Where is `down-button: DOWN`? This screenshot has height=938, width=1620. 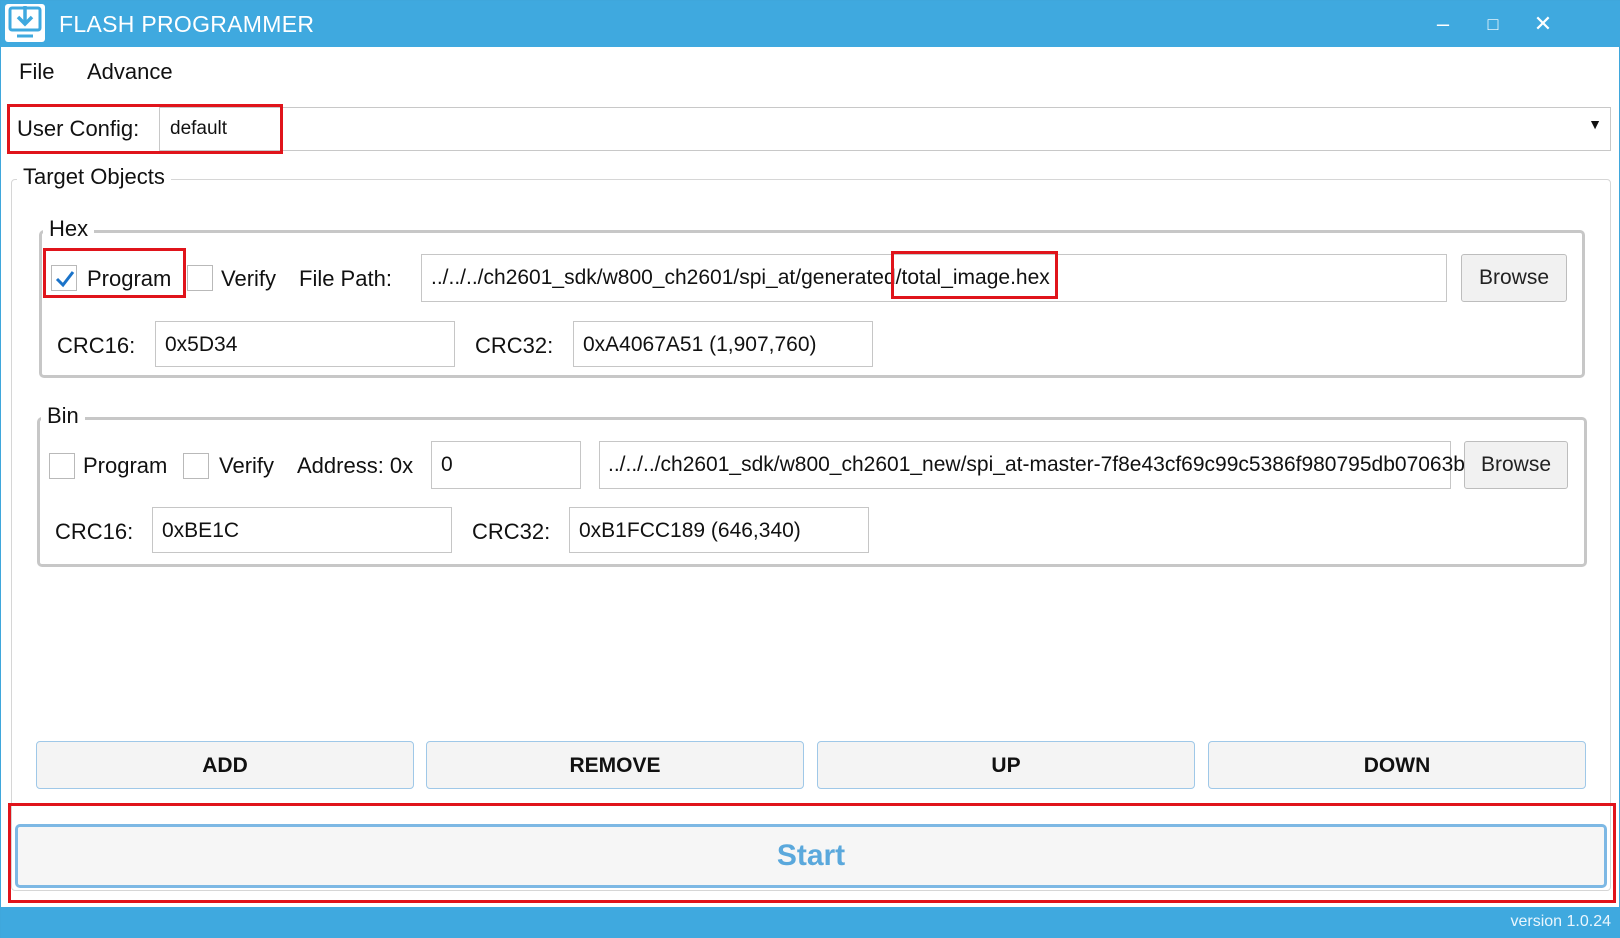 down-button: DOWN is located at coordinates (1397, 765).